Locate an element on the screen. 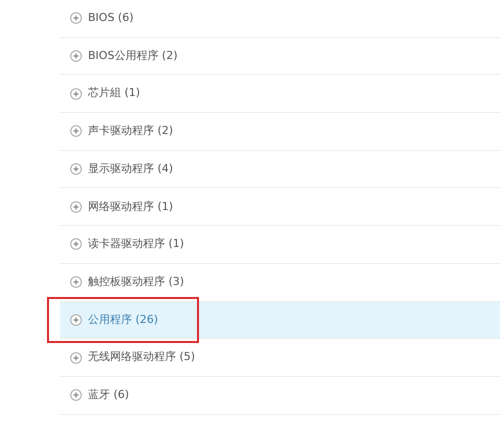 This screenshot has height=428, width=500. category-row: 公用程序 (26) is located at coordinates (280, 321).